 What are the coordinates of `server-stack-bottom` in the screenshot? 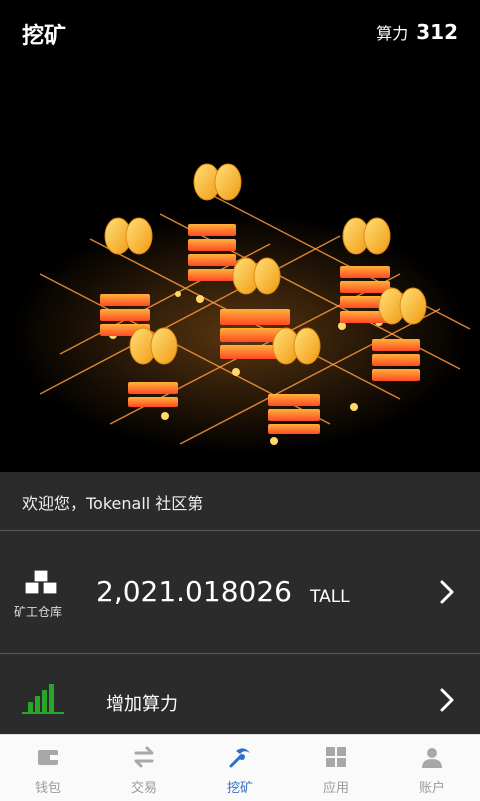 It's located at (294, 414).